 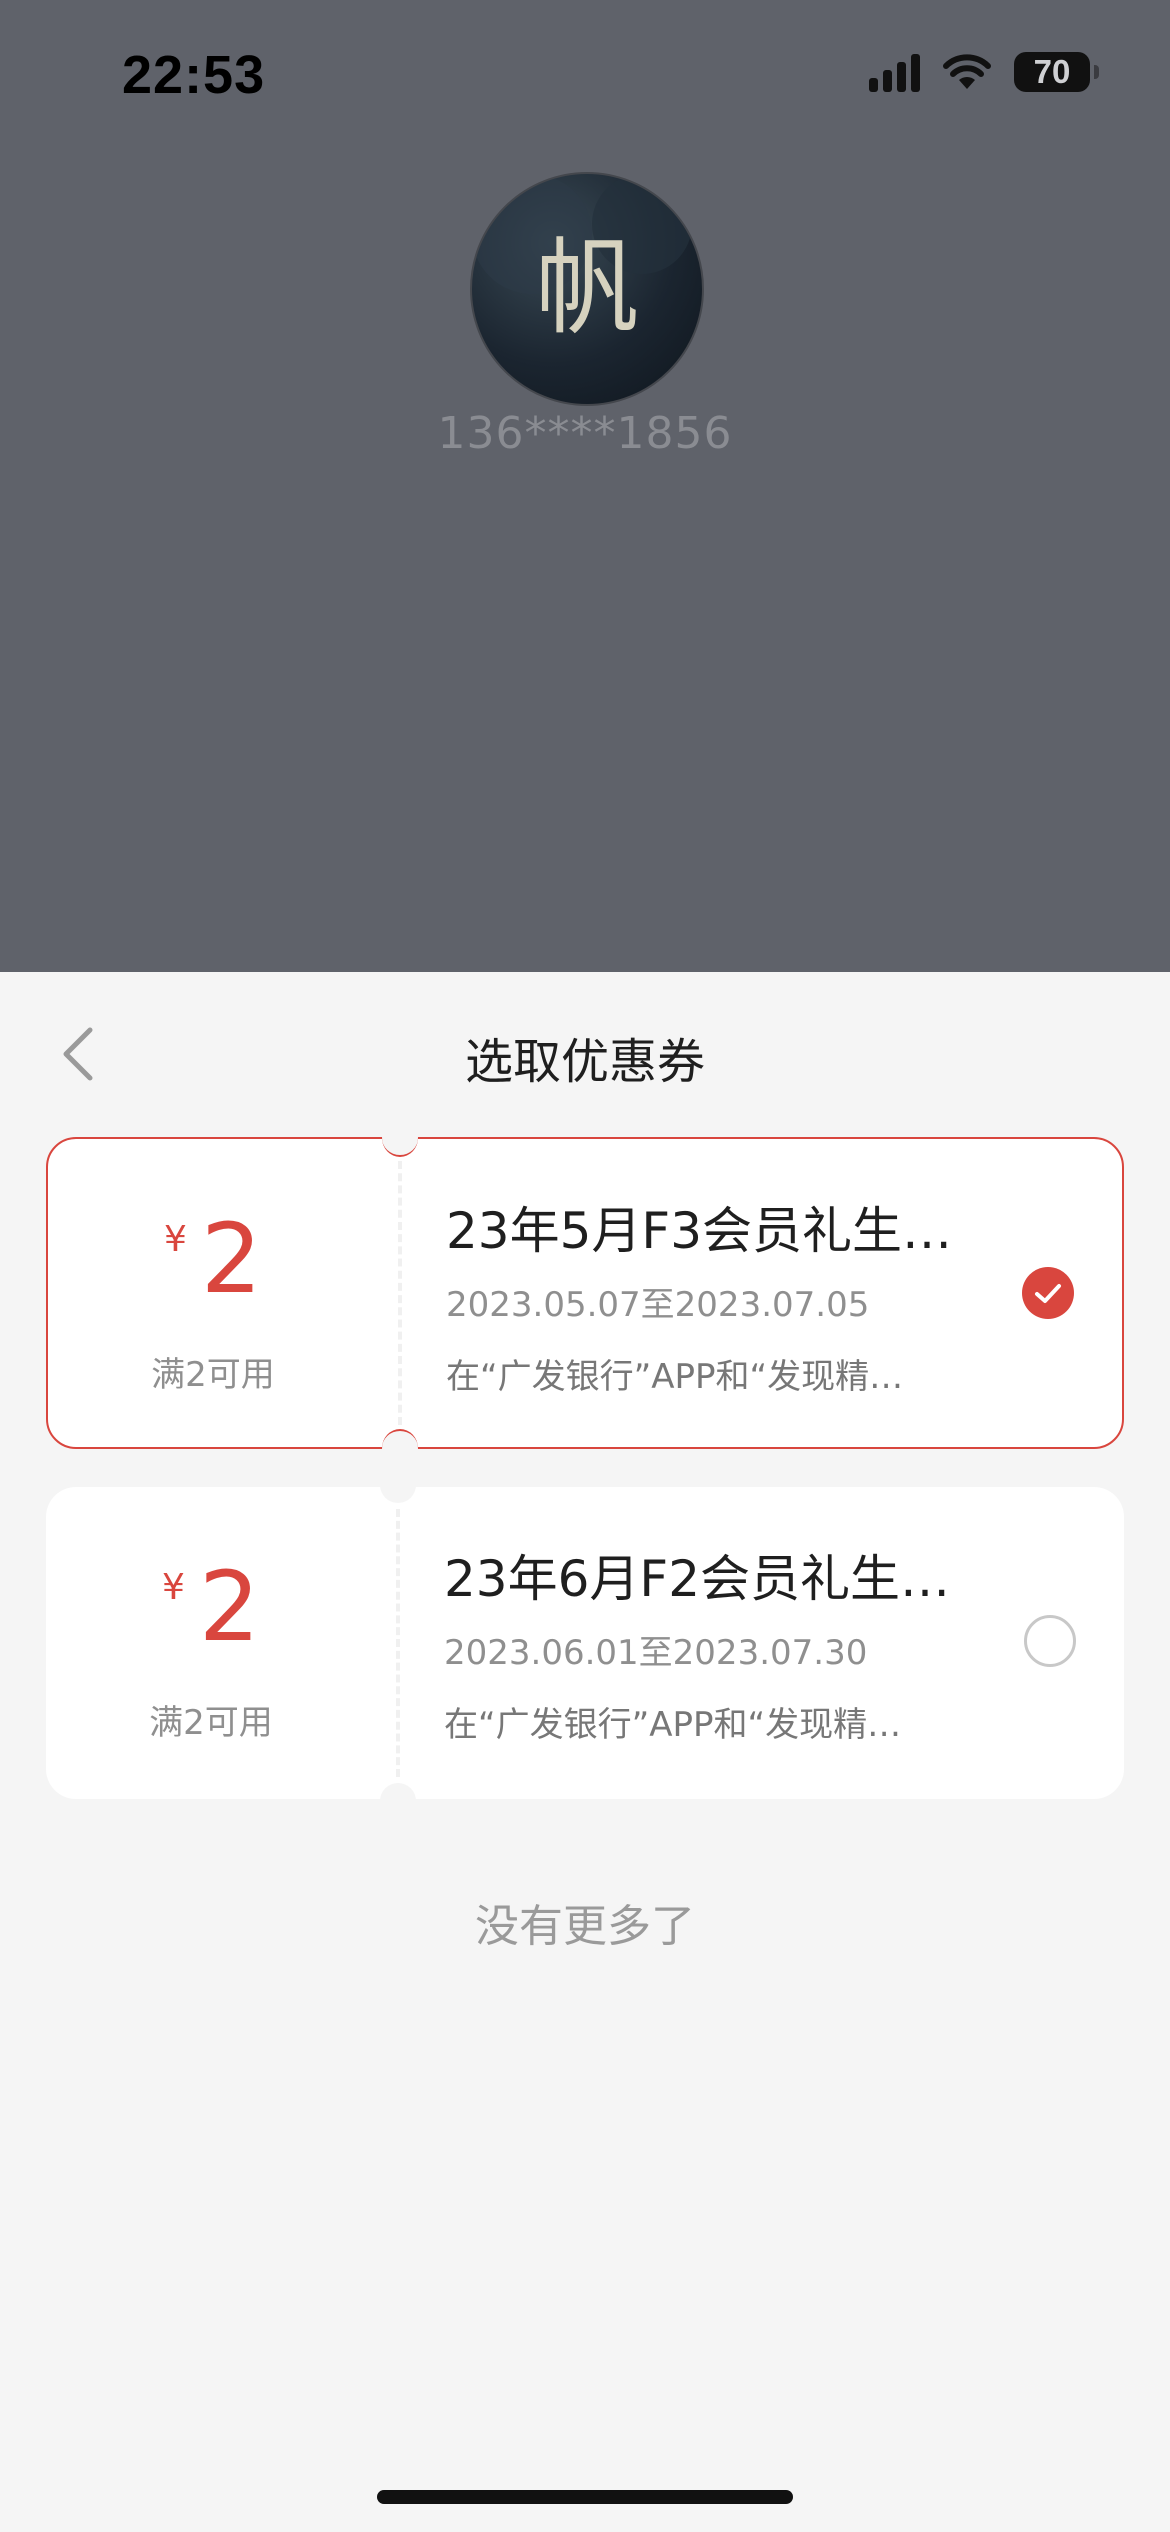 I want to click on sheet-title: 选取优惠券, so click(x=584, y=1062).